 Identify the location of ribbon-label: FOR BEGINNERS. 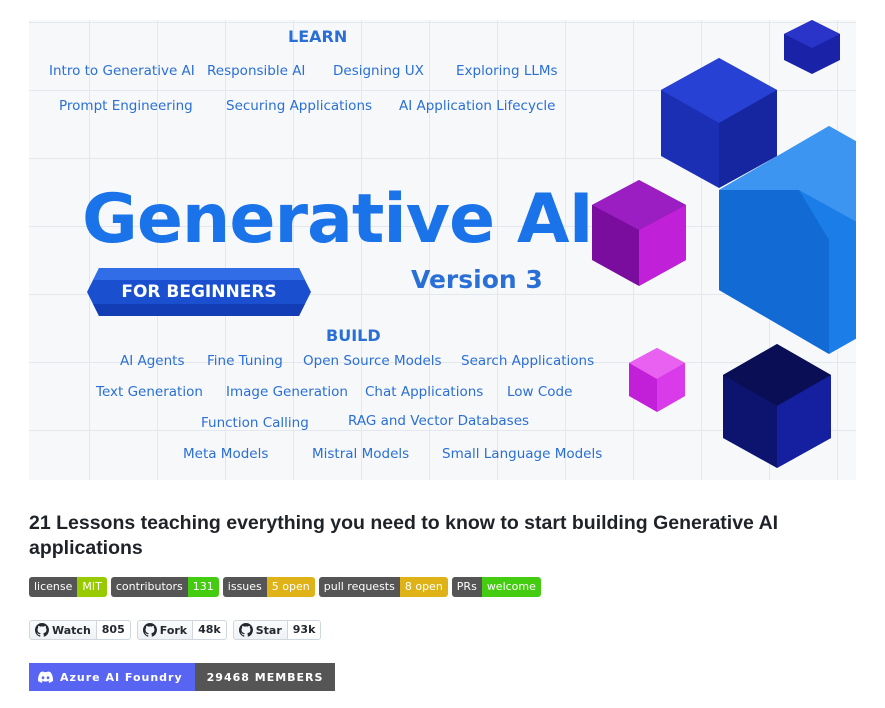
(199, 292).